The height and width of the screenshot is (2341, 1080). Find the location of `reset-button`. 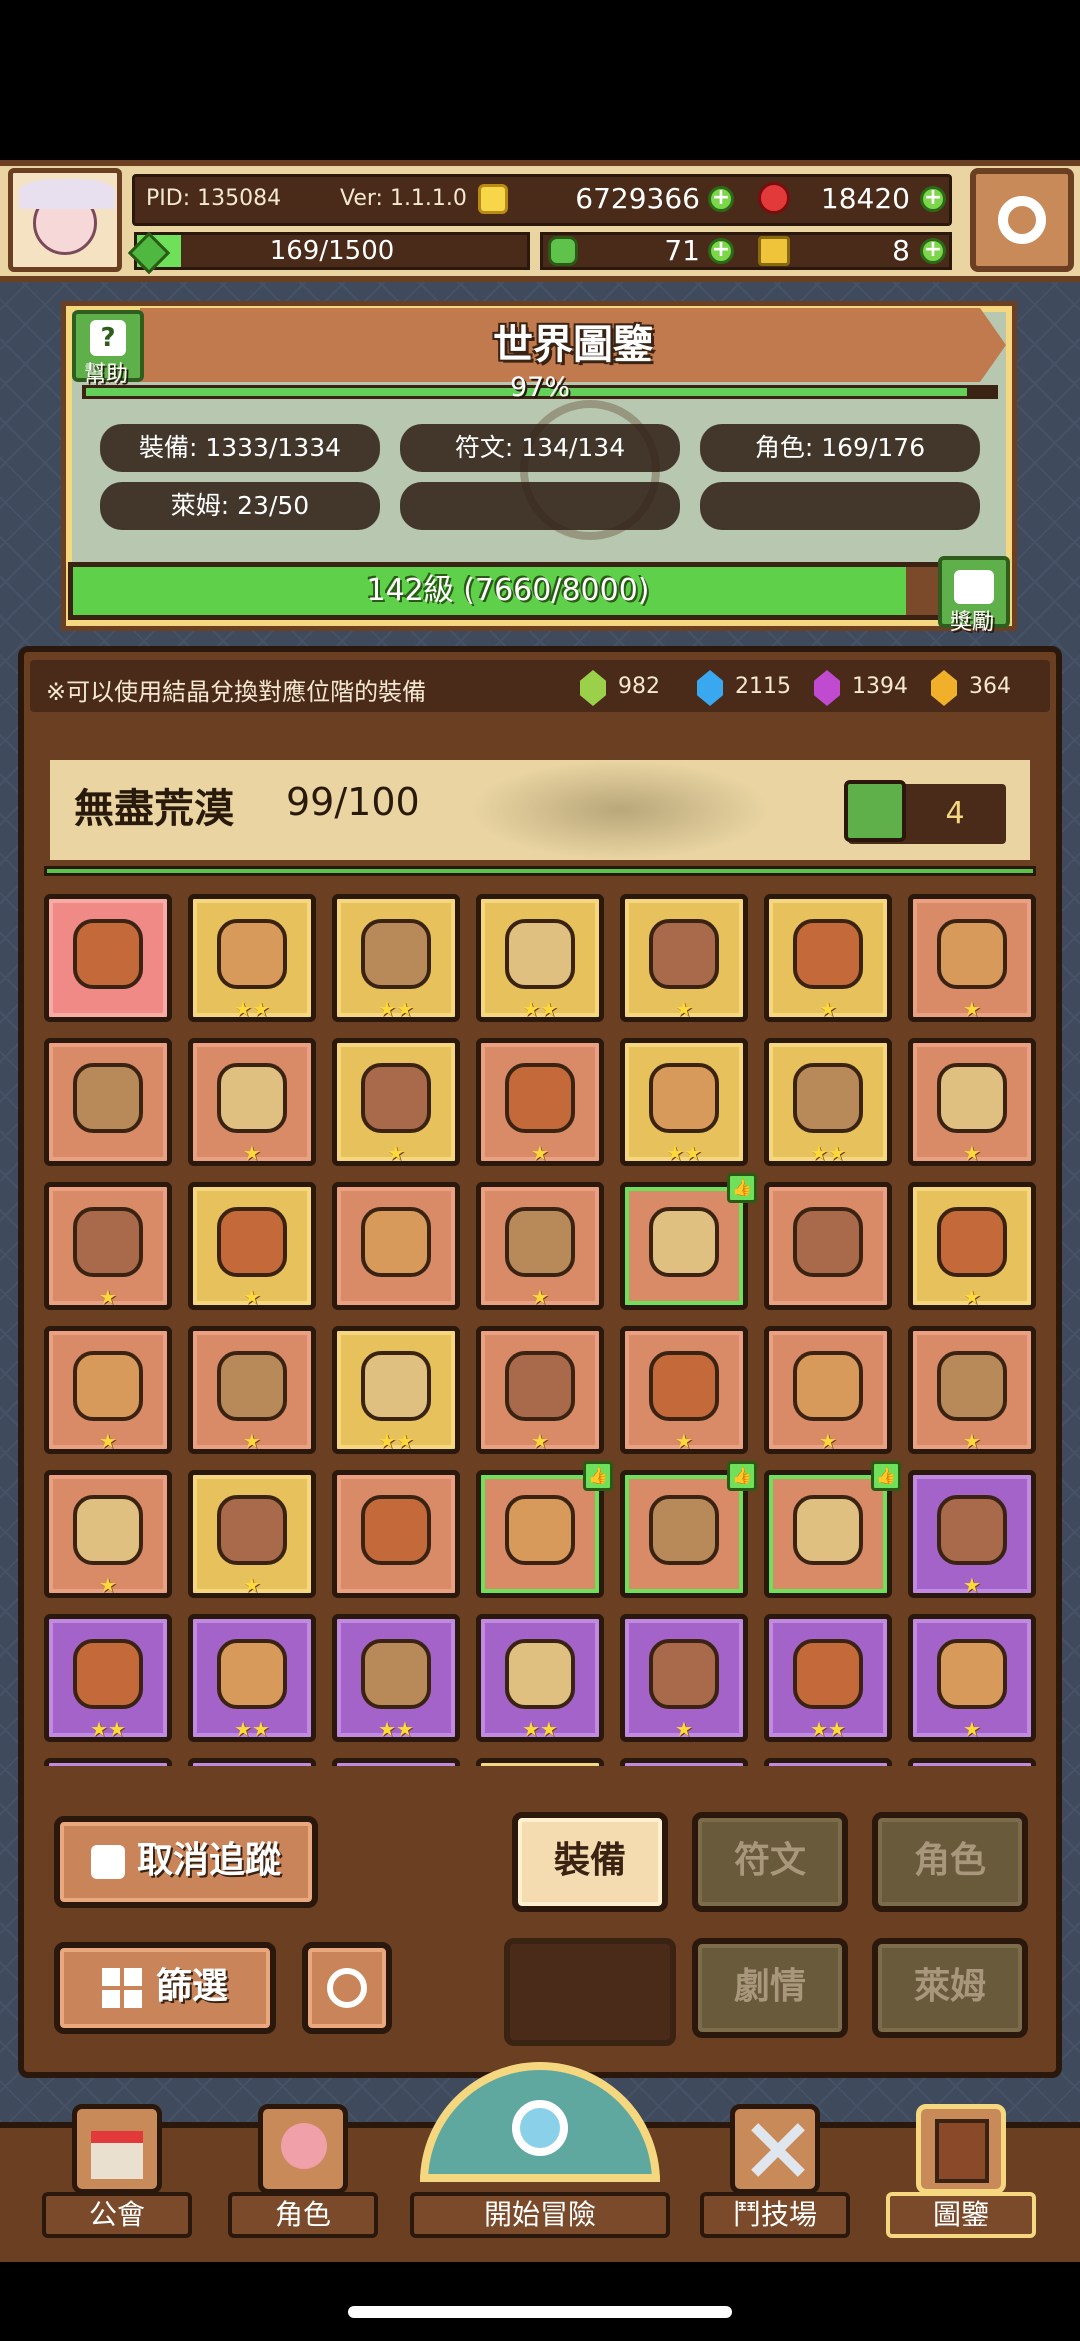

reset-button is located at coordinates (347, 1988).